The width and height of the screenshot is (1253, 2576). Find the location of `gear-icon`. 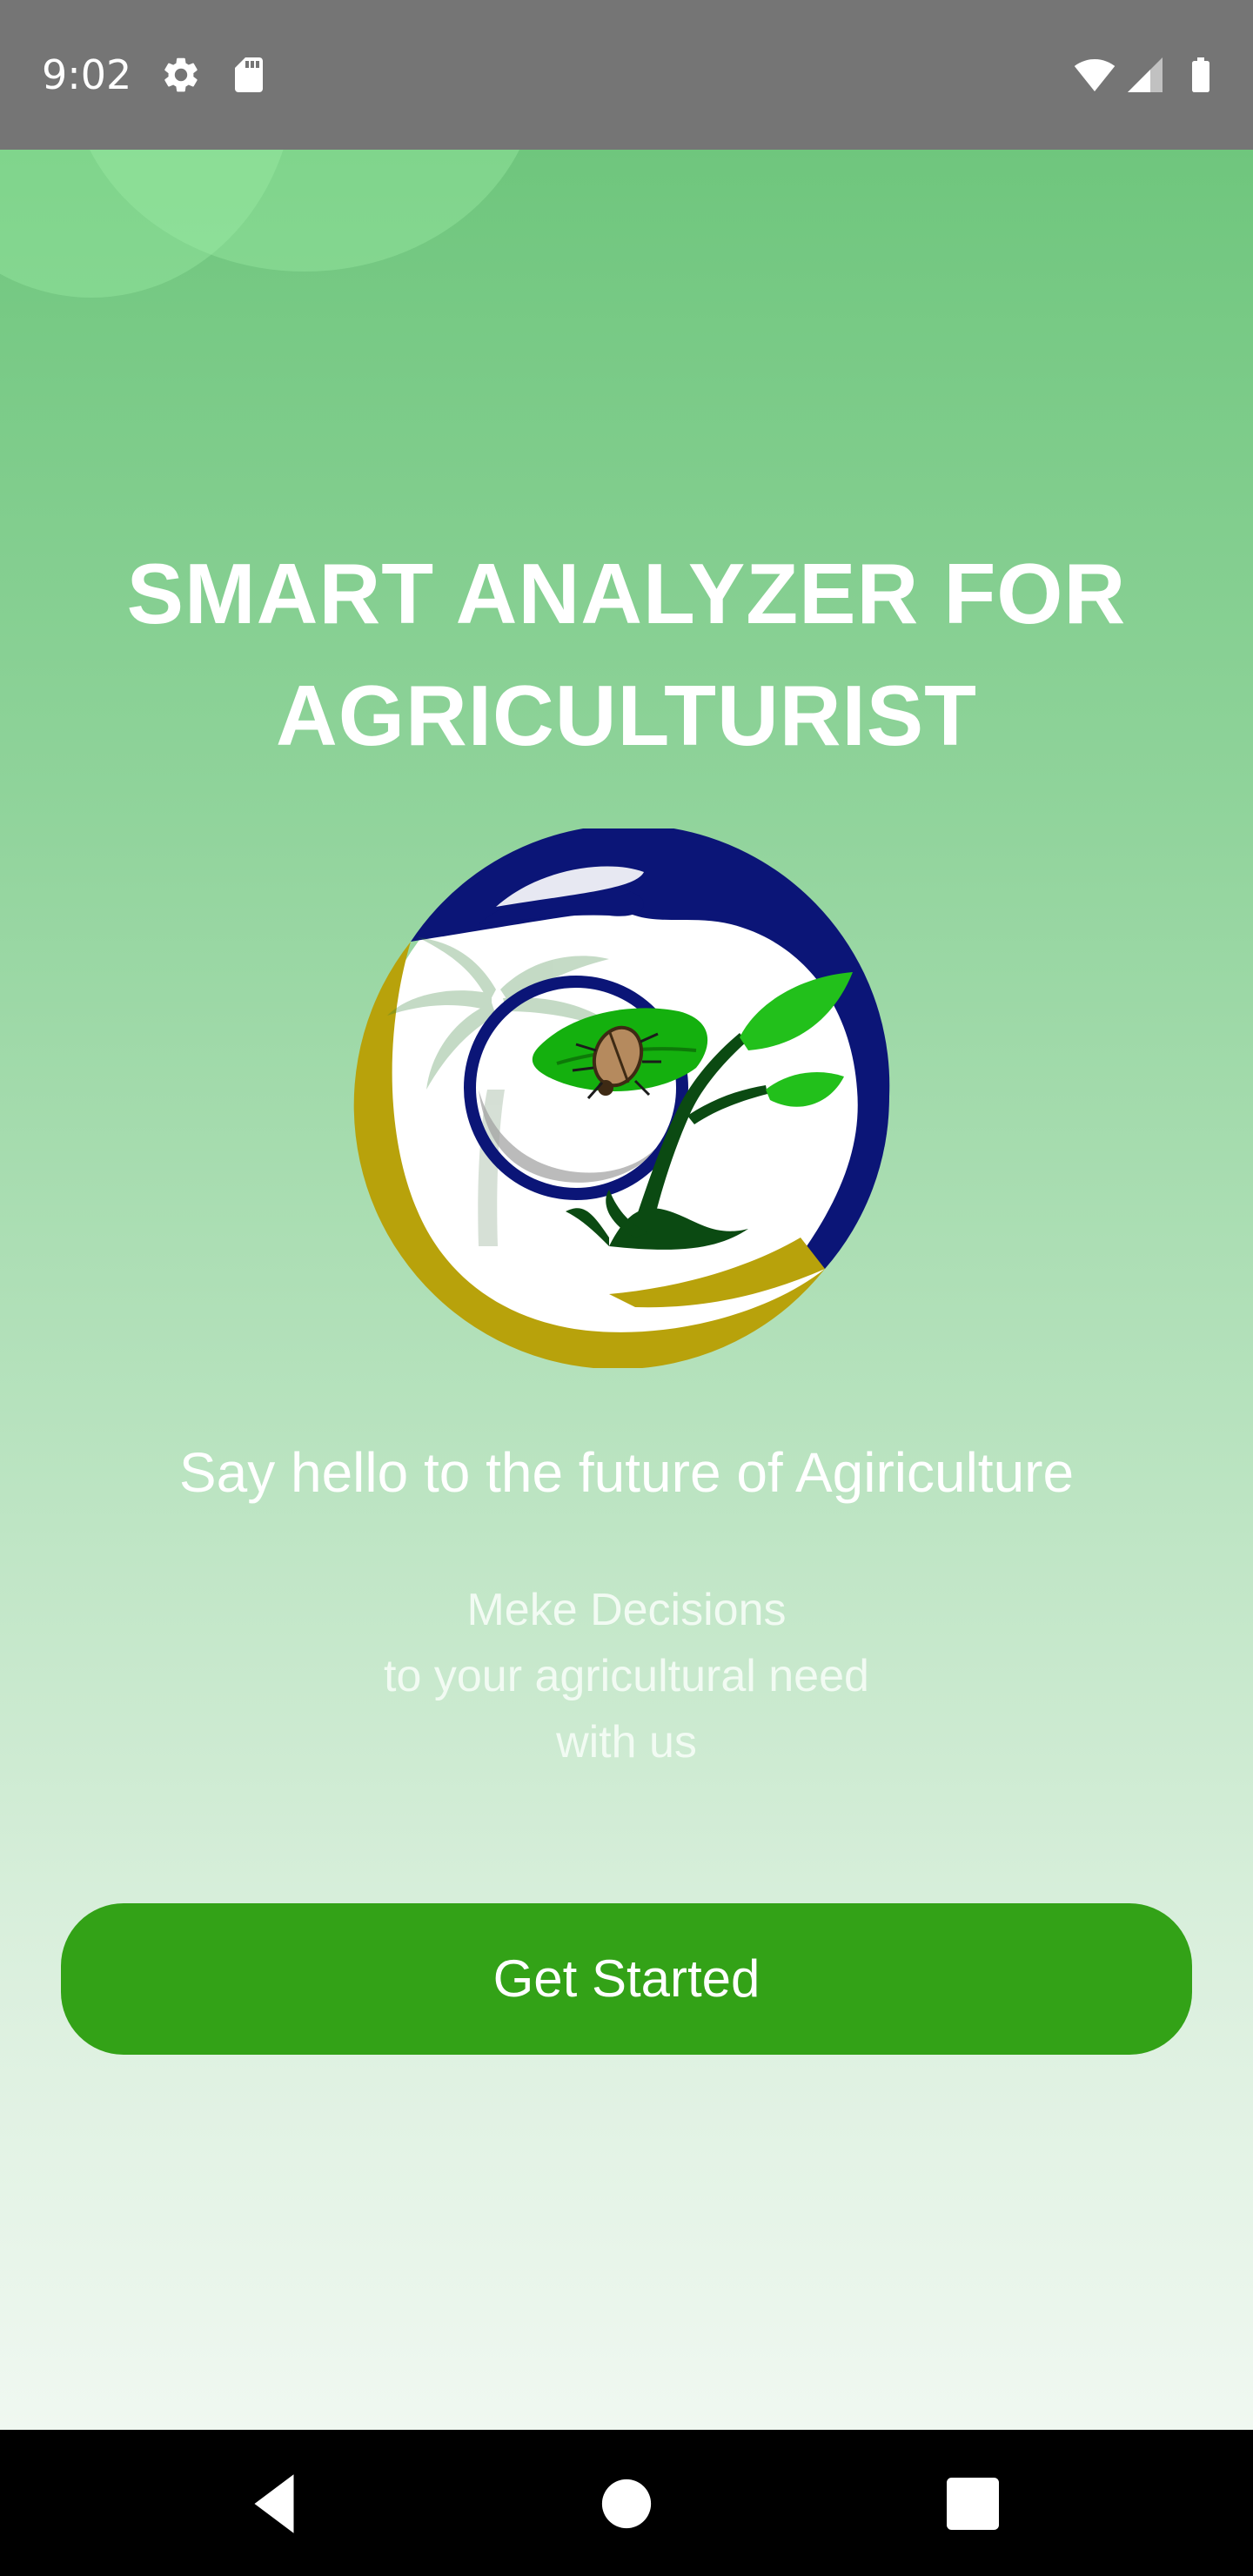

gear-icon is located at coordinates (181, 74).